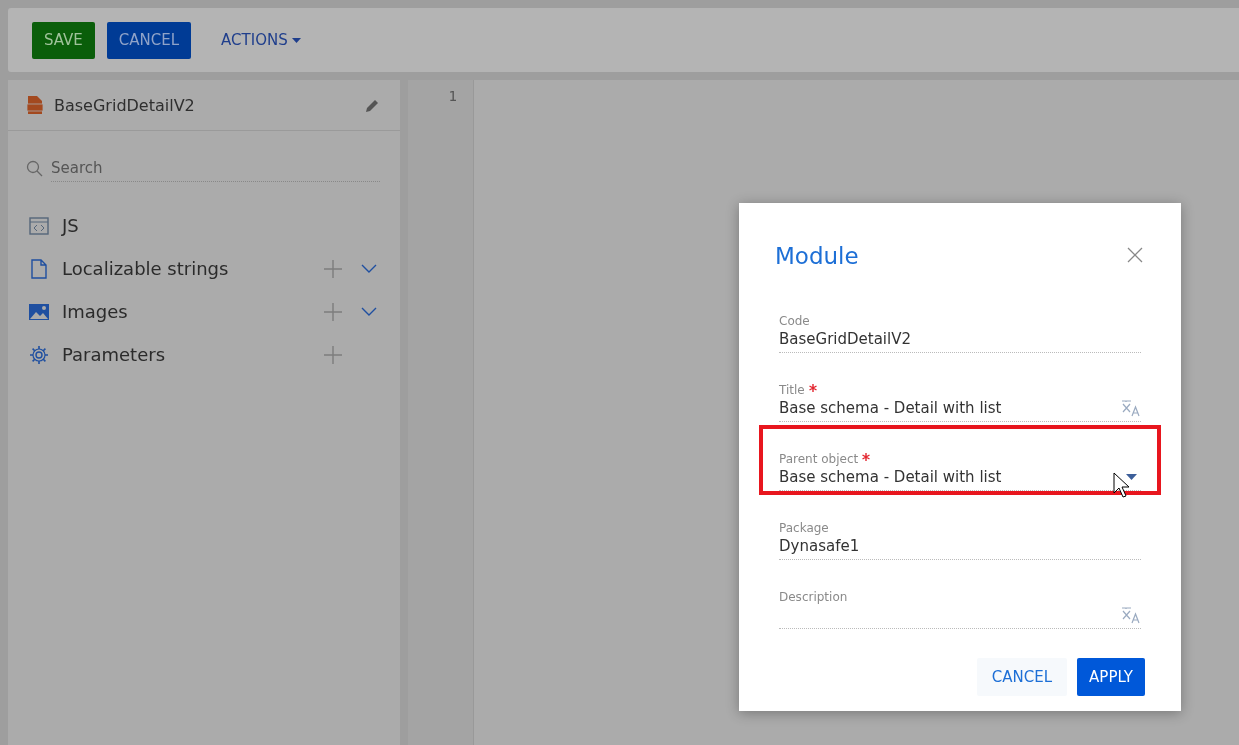 The width and height of the screenshot is (1239, 745). What do you see at coordinates (215, 168) in the screenshot?
I see `search-field: Search` at bounding box center [215, 168].